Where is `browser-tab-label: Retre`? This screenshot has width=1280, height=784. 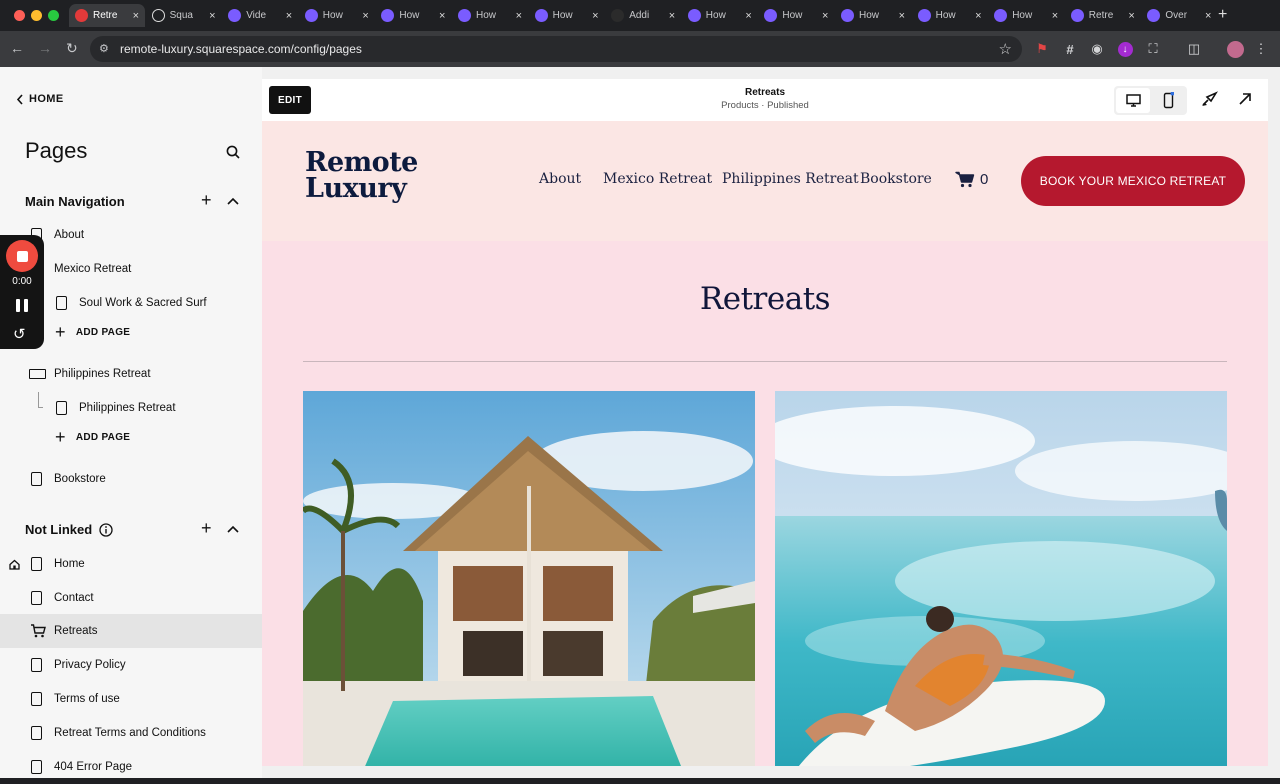 browser-tab-label: Retre is located at coordinates (105, 15).